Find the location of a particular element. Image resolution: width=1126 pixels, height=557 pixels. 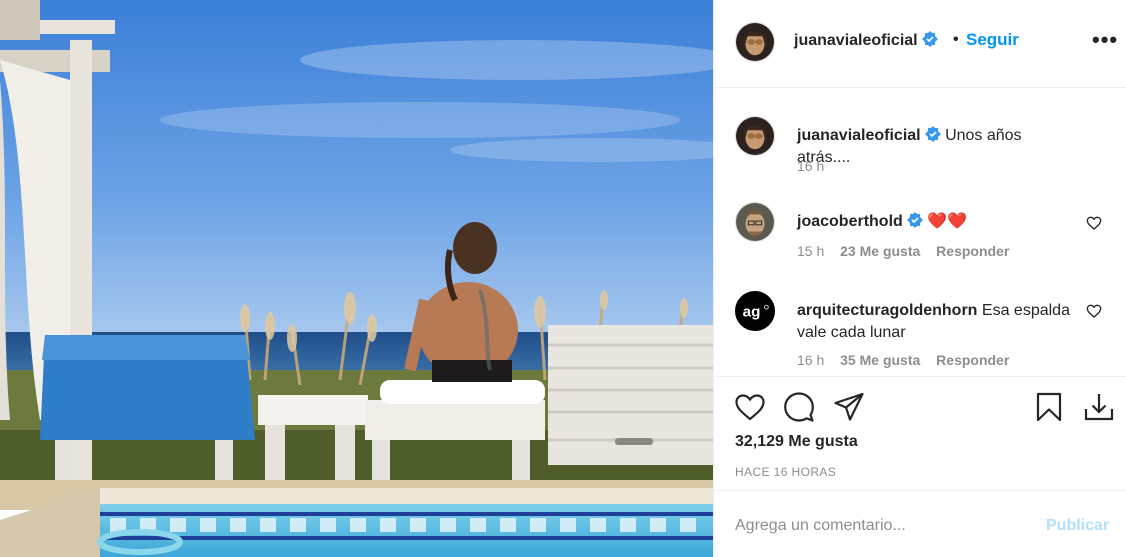

comment-meta: 16 h 35 Me gusta Responder is located at coordinates (909, 360).